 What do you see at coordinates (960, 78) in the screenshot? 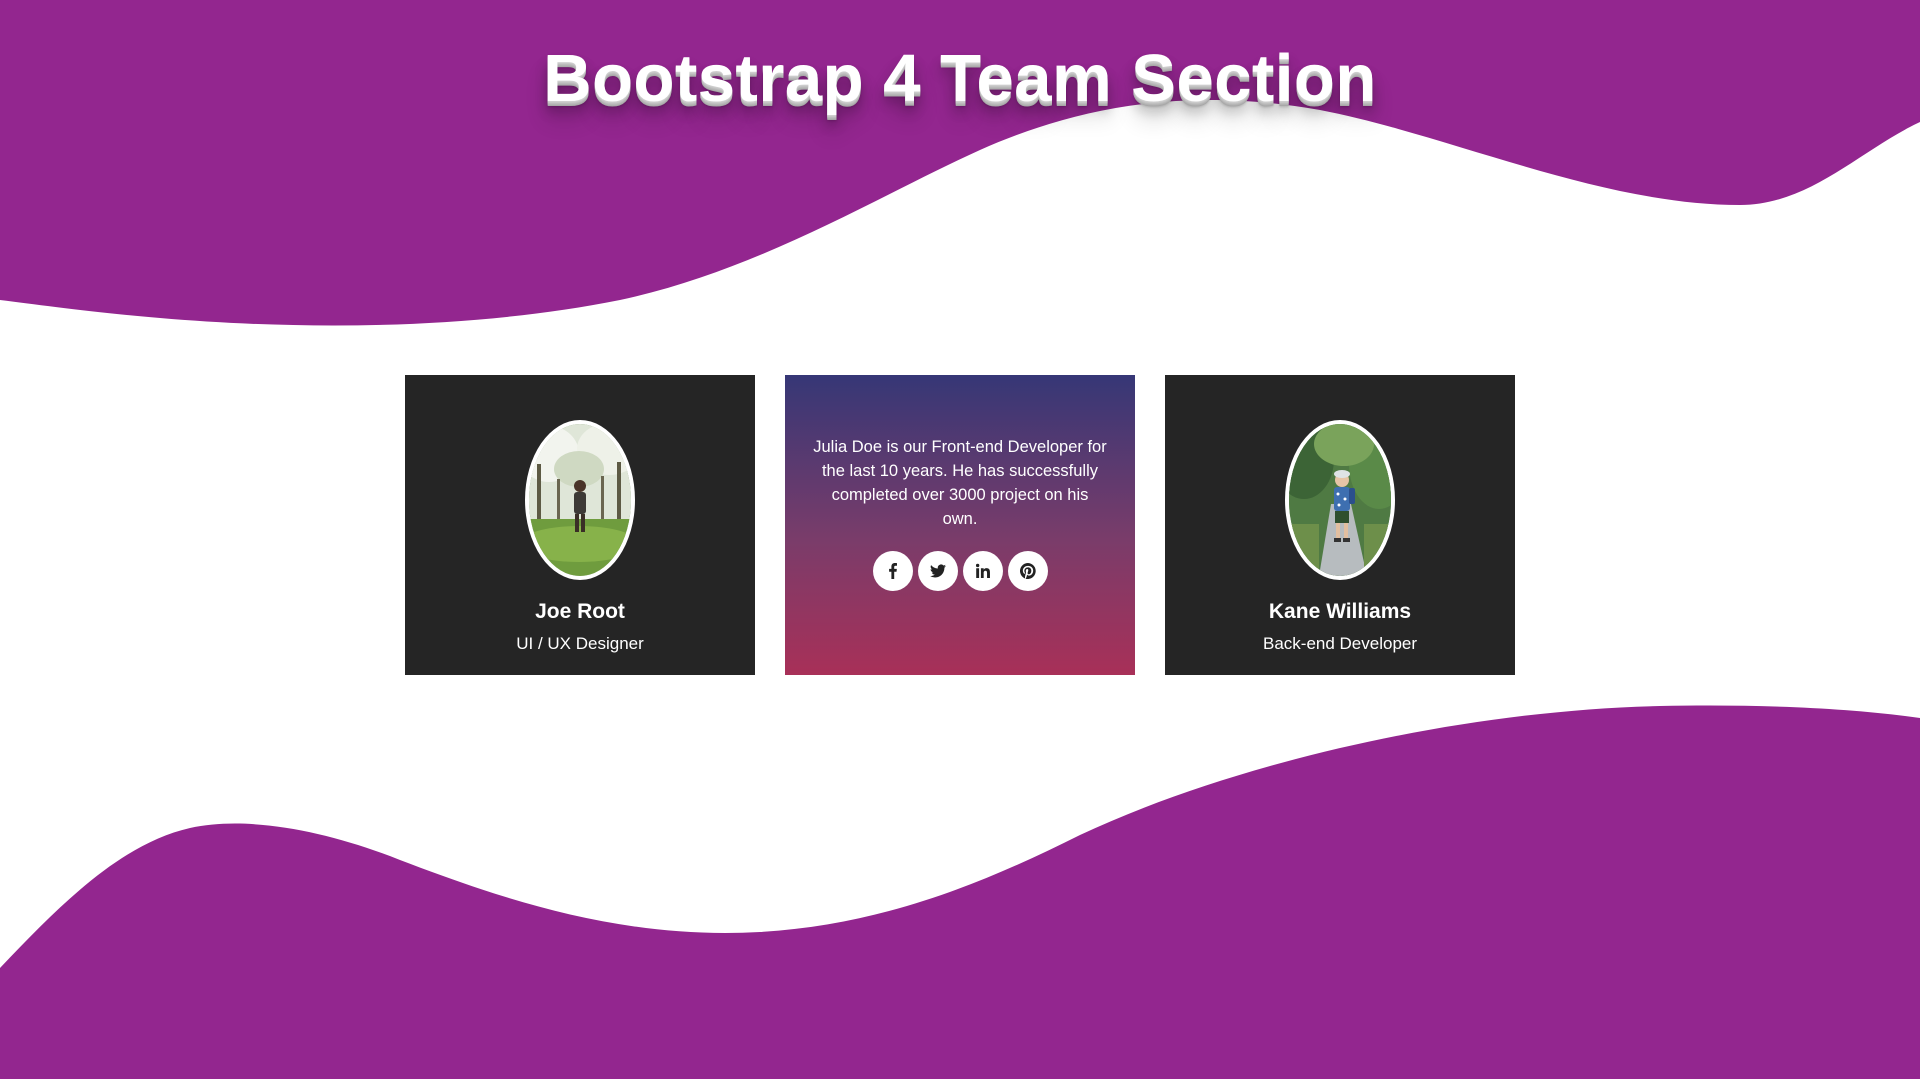
I see `page-title: Bootstrap 4 Team Section` at bounding box center [960, 78].